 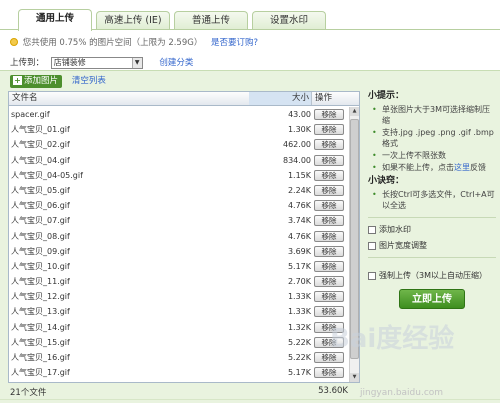 I want to click on scroll-up-arrow-icon: ▲, so click(x=354, y=111).